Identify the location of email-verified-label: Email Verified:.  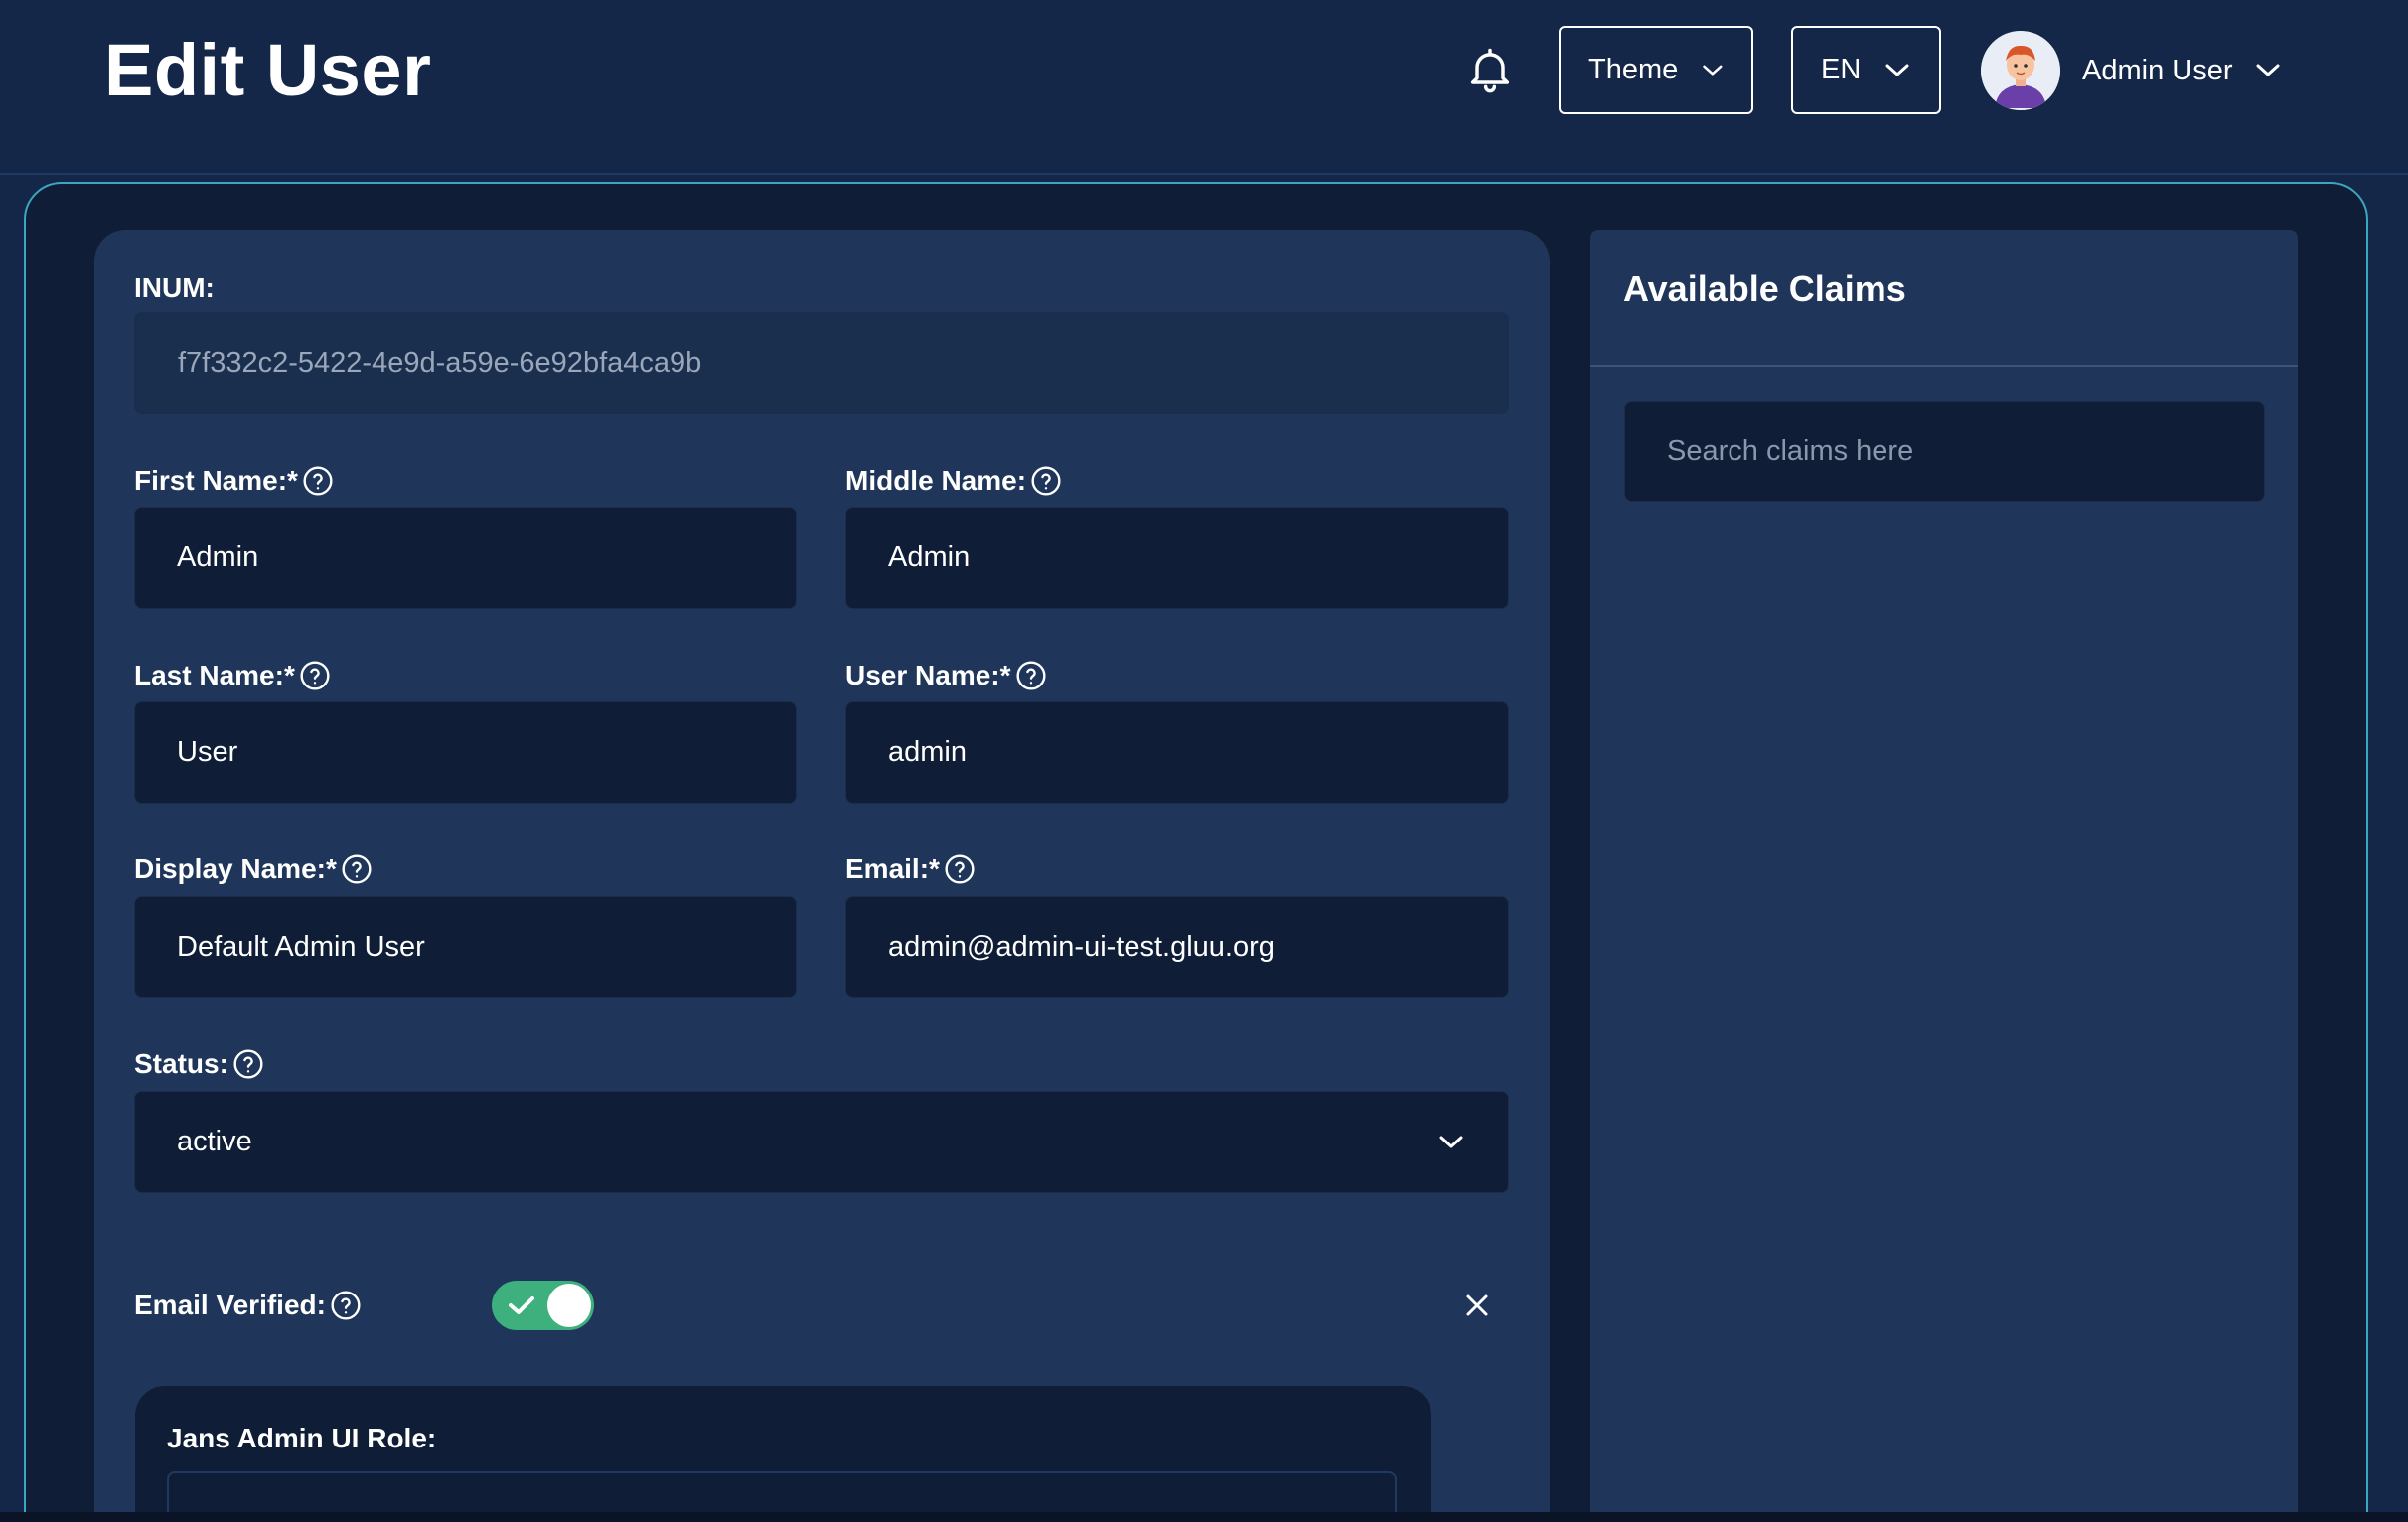
(248, 1305).